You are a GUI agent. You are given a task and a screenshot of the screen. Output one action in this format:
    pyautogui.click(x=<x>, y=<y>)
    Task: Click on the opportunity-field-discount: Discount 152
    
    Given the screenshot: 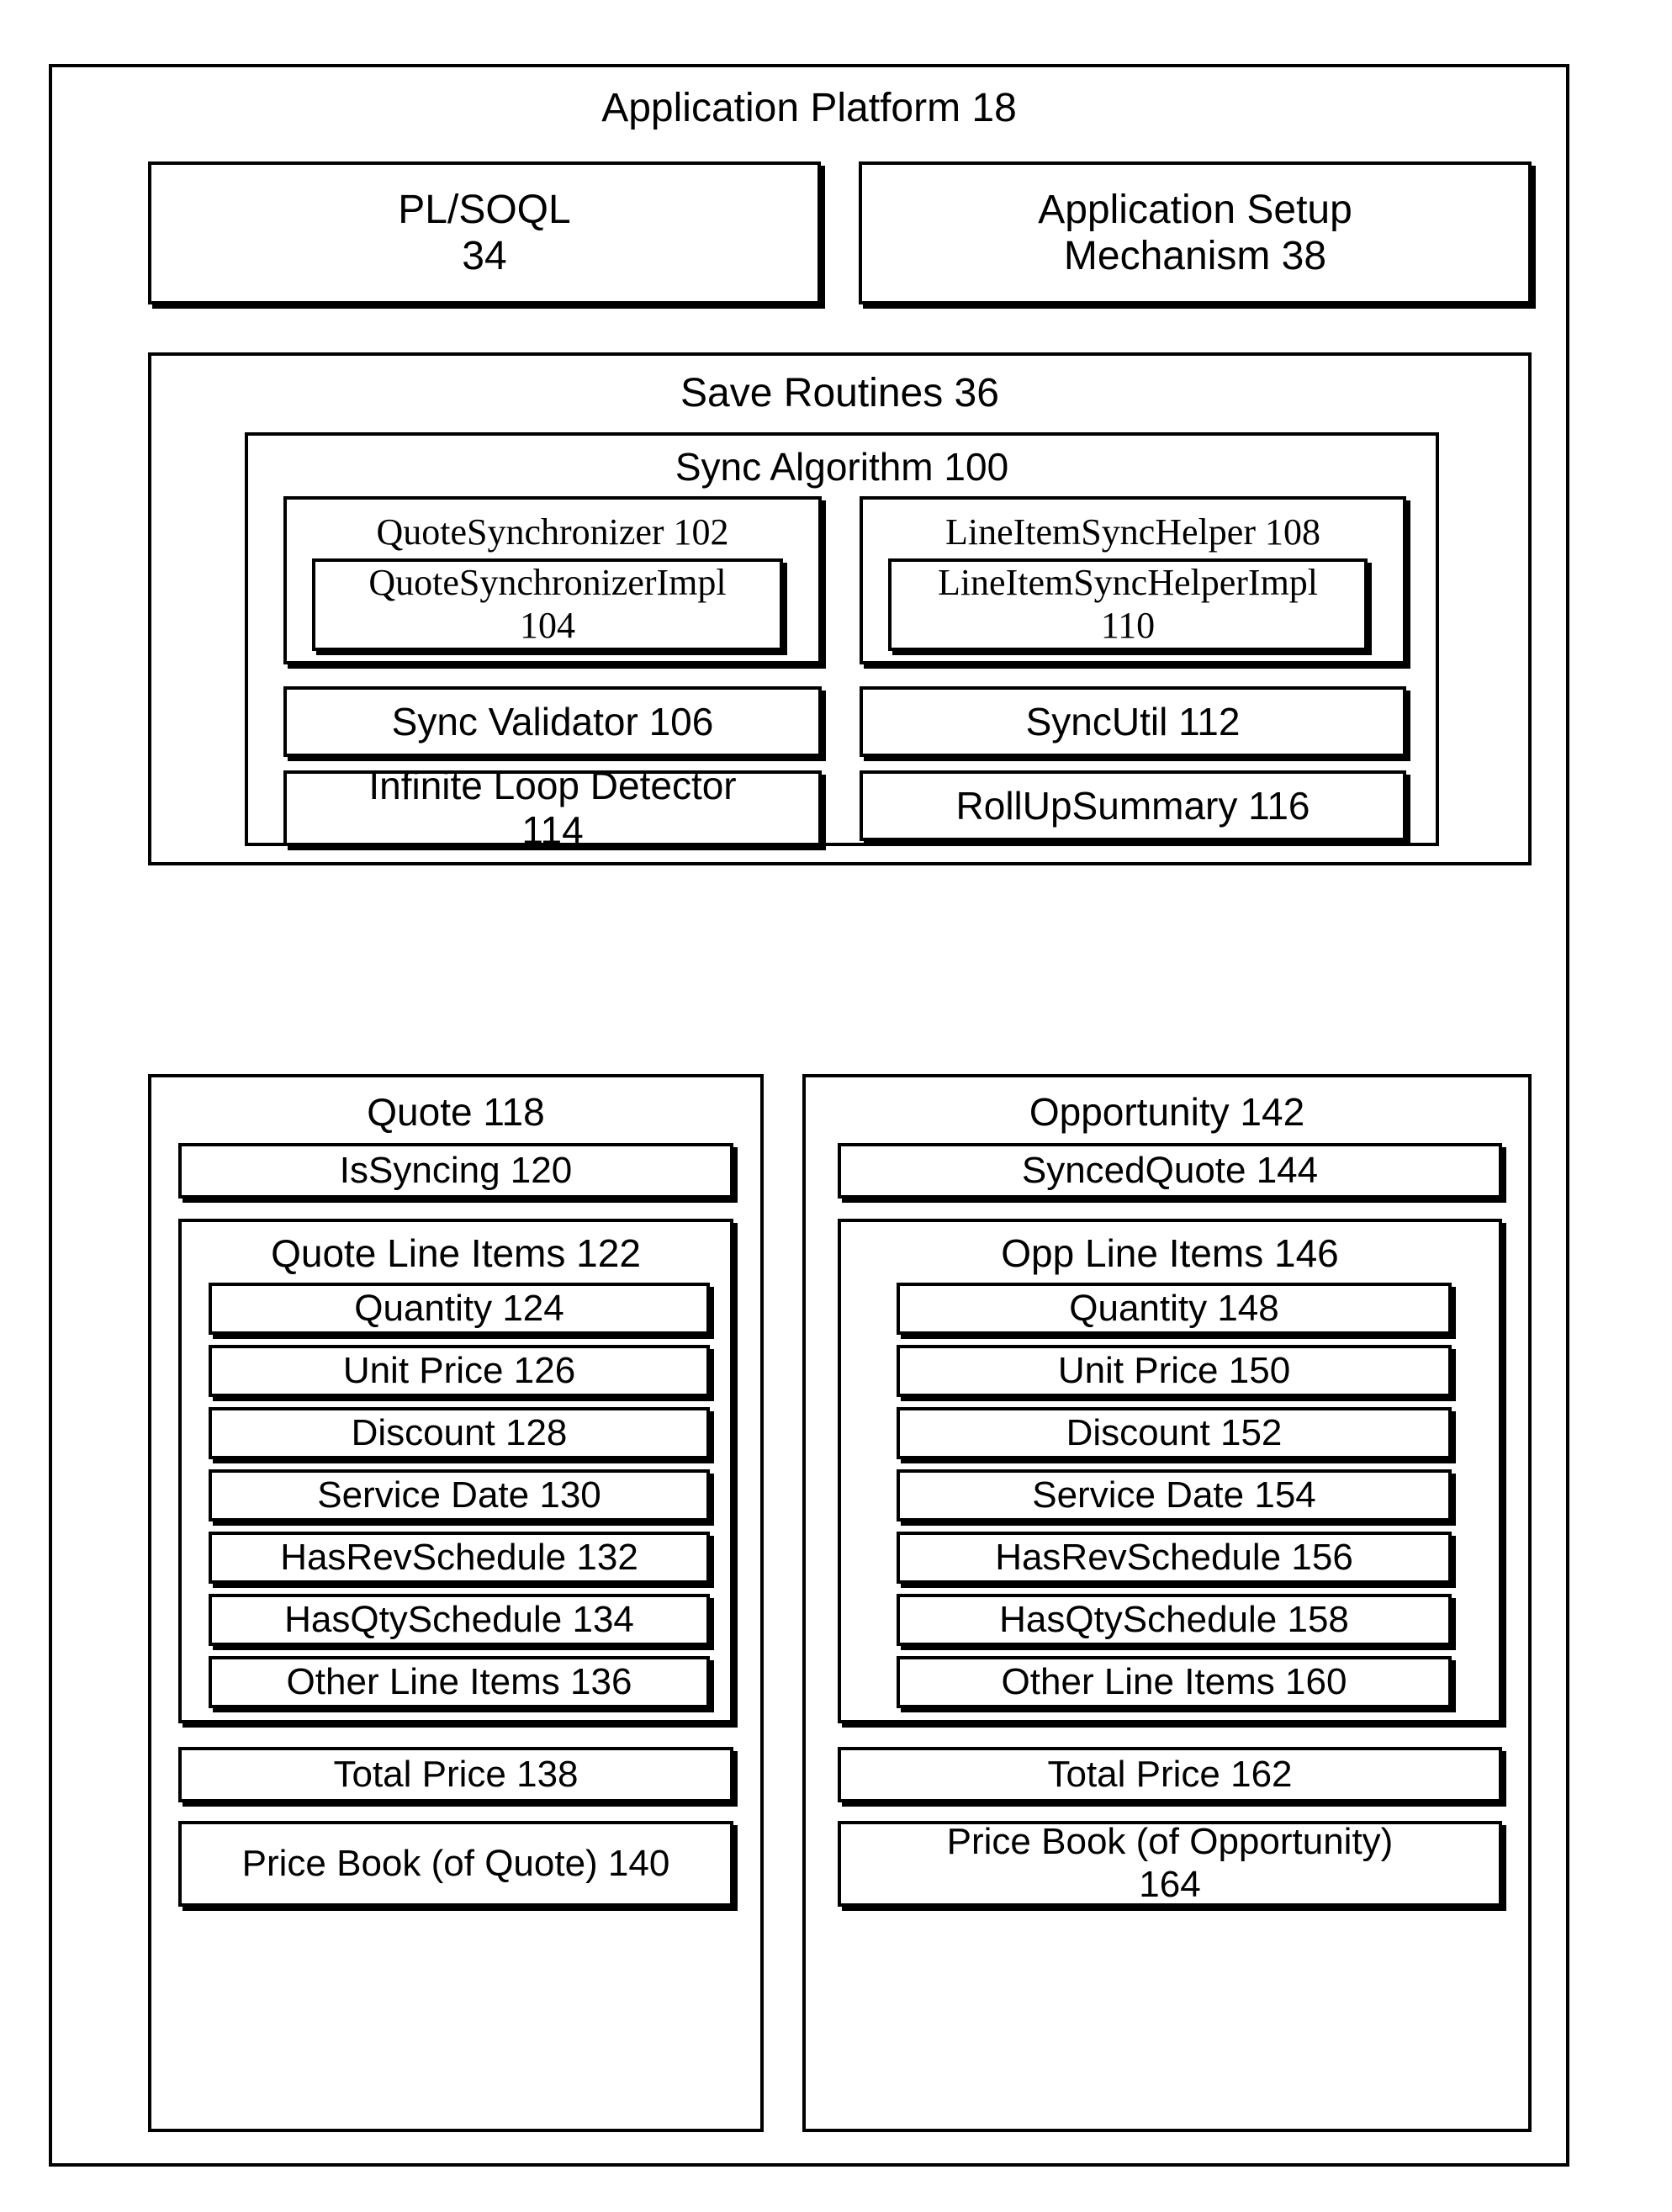 What is the action you would take?
    pyautogui.click(x=1174, y=1433)
    